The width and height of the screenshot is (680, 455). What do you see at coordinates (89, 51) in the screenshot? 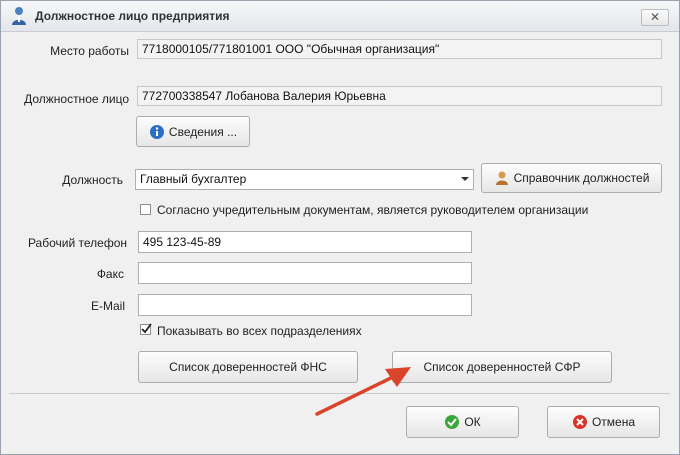
I see `workplace-label: Место работы` at bounding box center [89, 51].